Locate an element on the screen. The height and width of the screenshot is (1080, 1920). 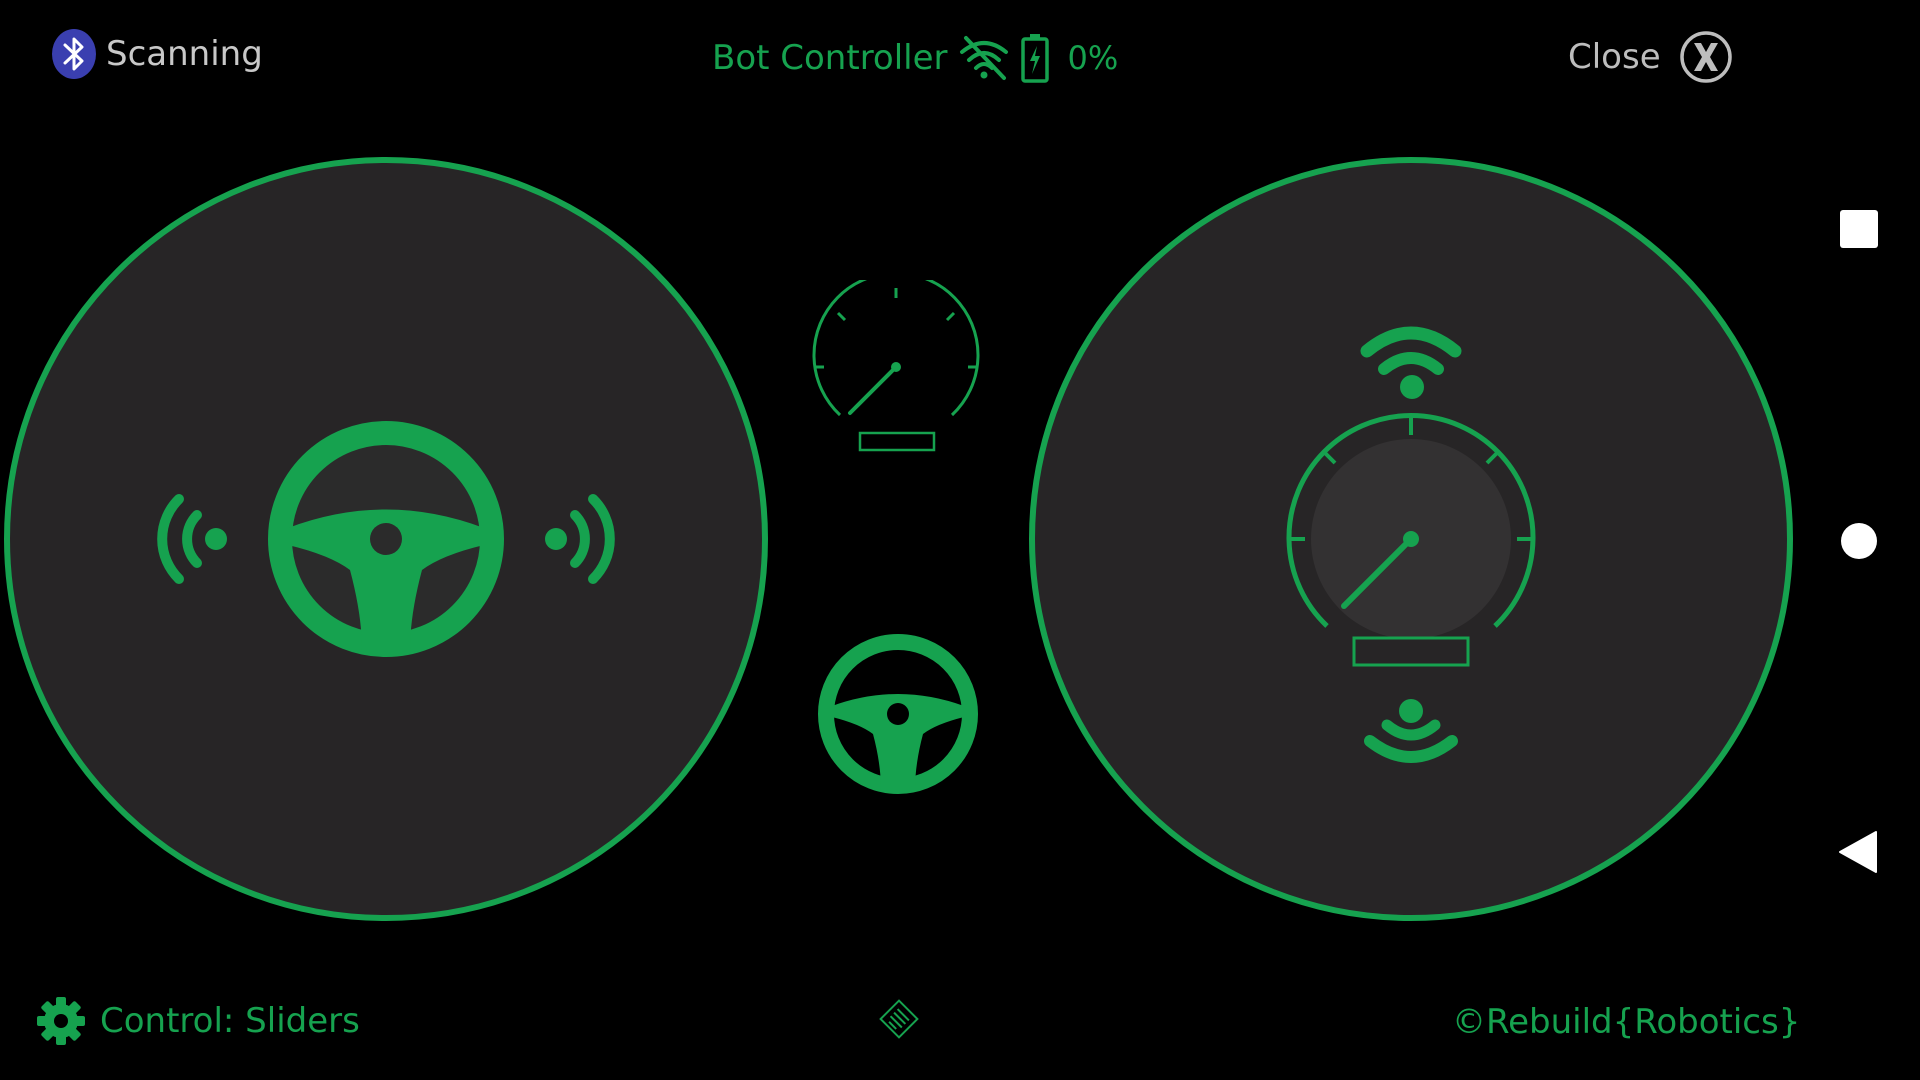
control-mode-button: Control: Sliders is located at coordinates (198, 1021).